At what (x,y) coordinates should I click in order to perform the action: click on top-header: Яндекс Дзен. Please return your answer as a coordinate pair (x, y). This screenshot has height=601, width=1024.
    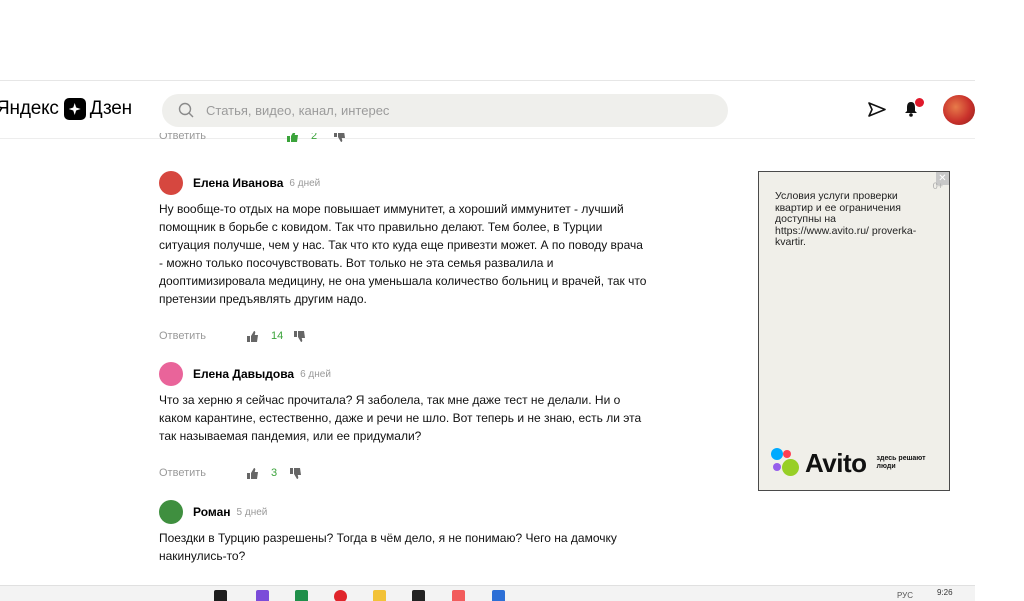
    Looking at the image, I should click on (487, 109).